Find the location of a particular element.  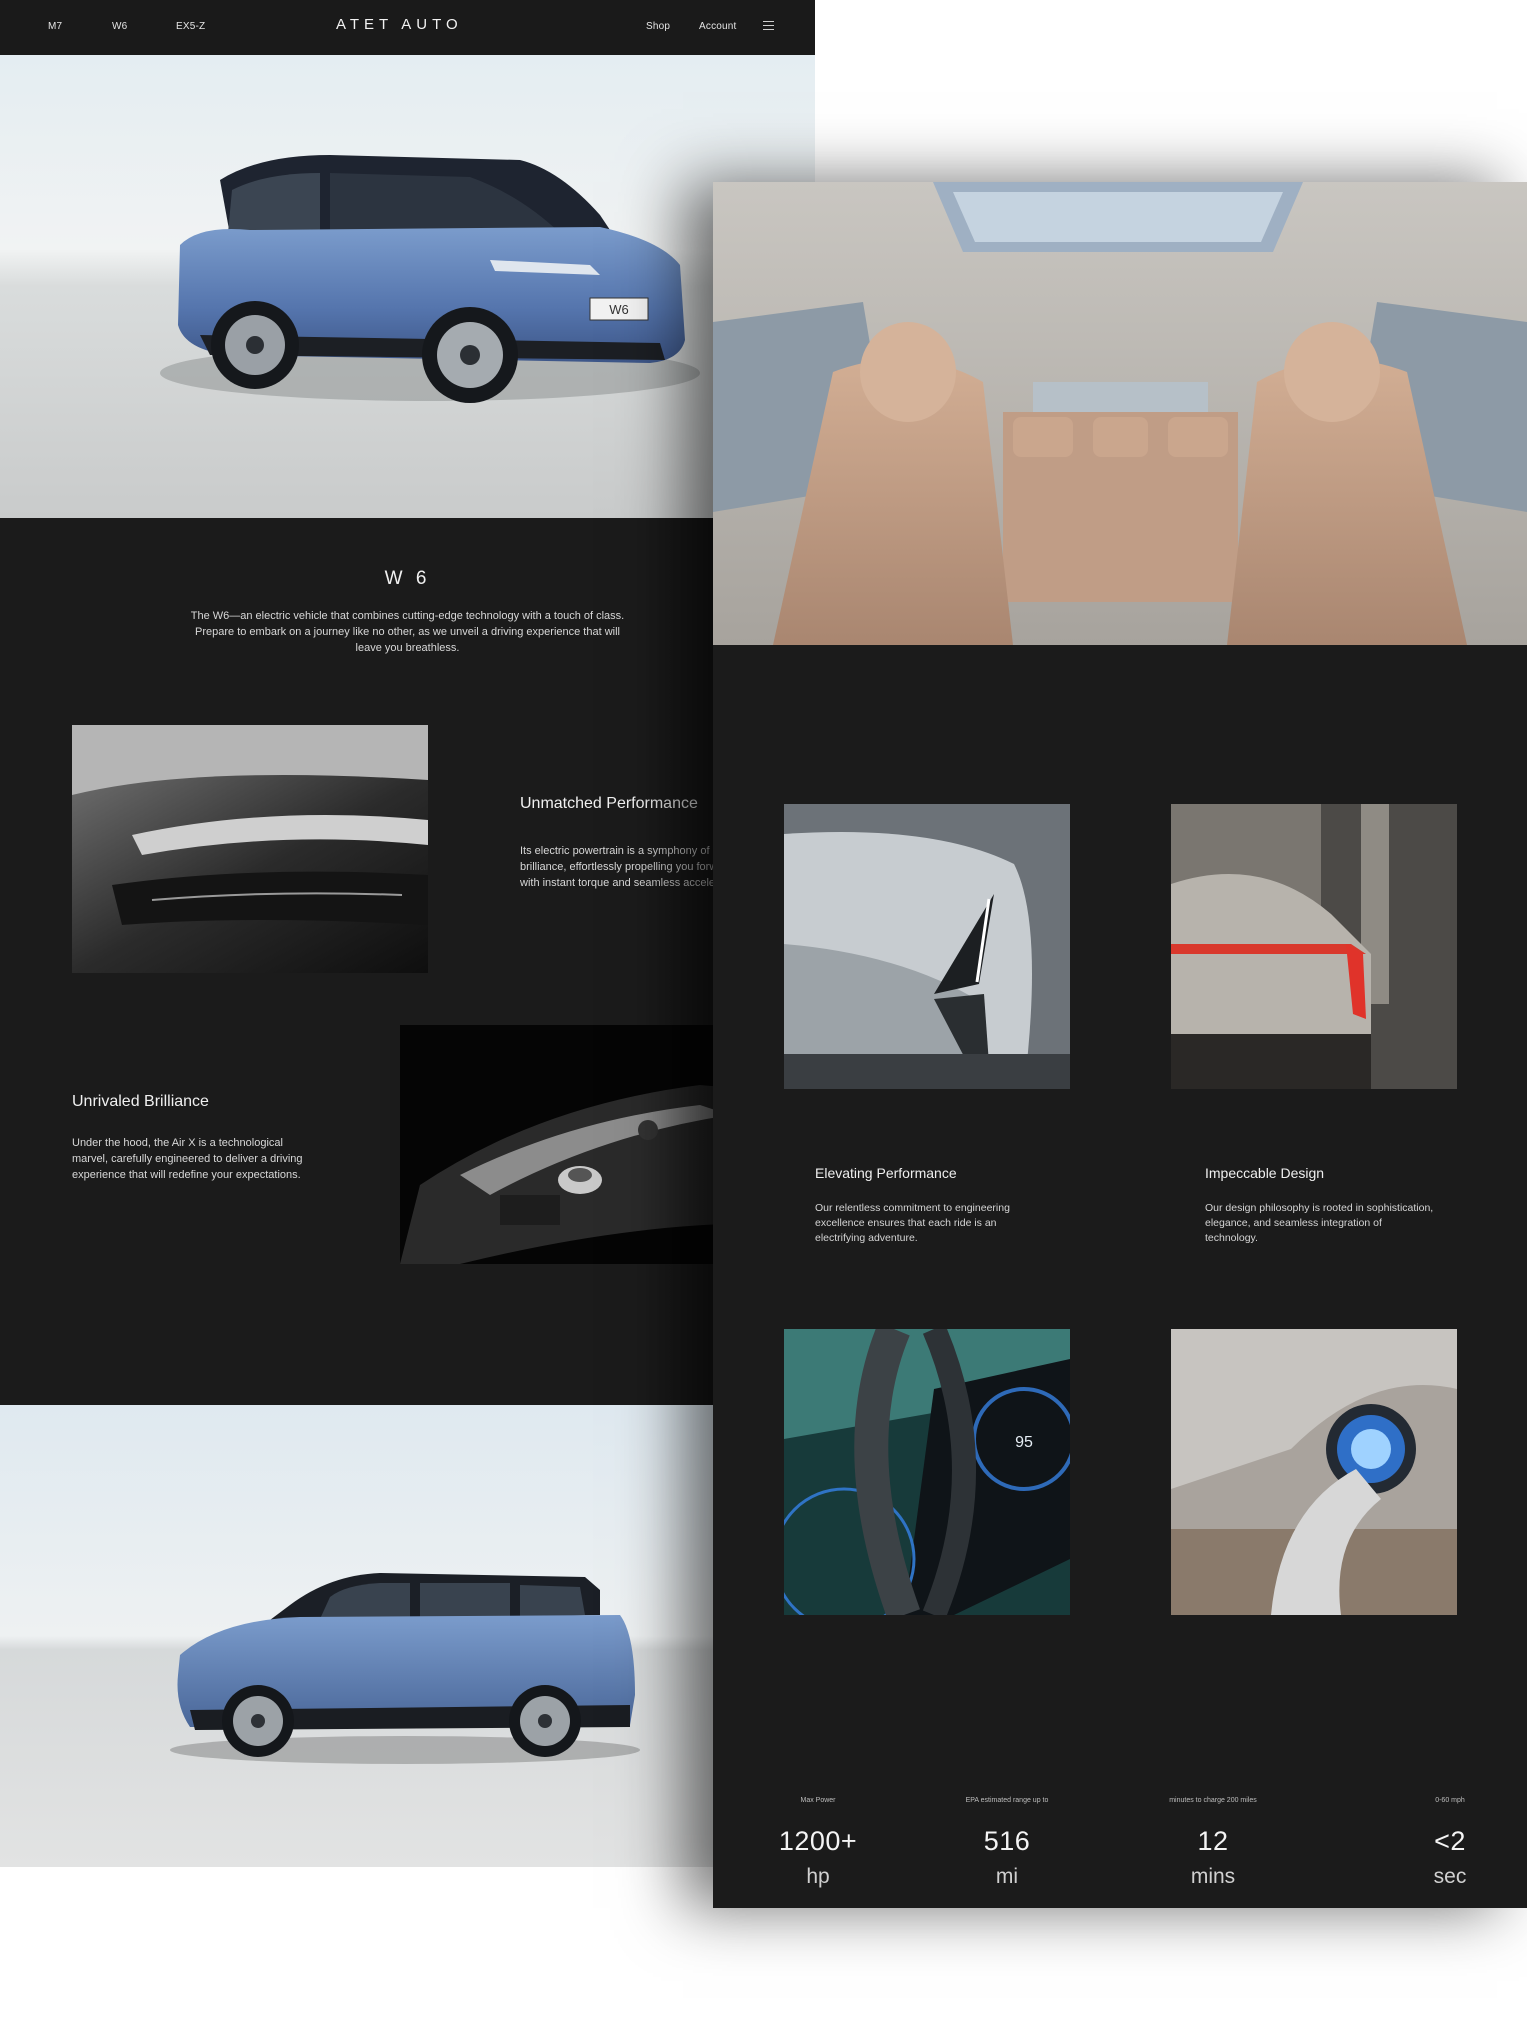

feature-title-performance: Unmatched Performance is located at coordinates (609, 803).